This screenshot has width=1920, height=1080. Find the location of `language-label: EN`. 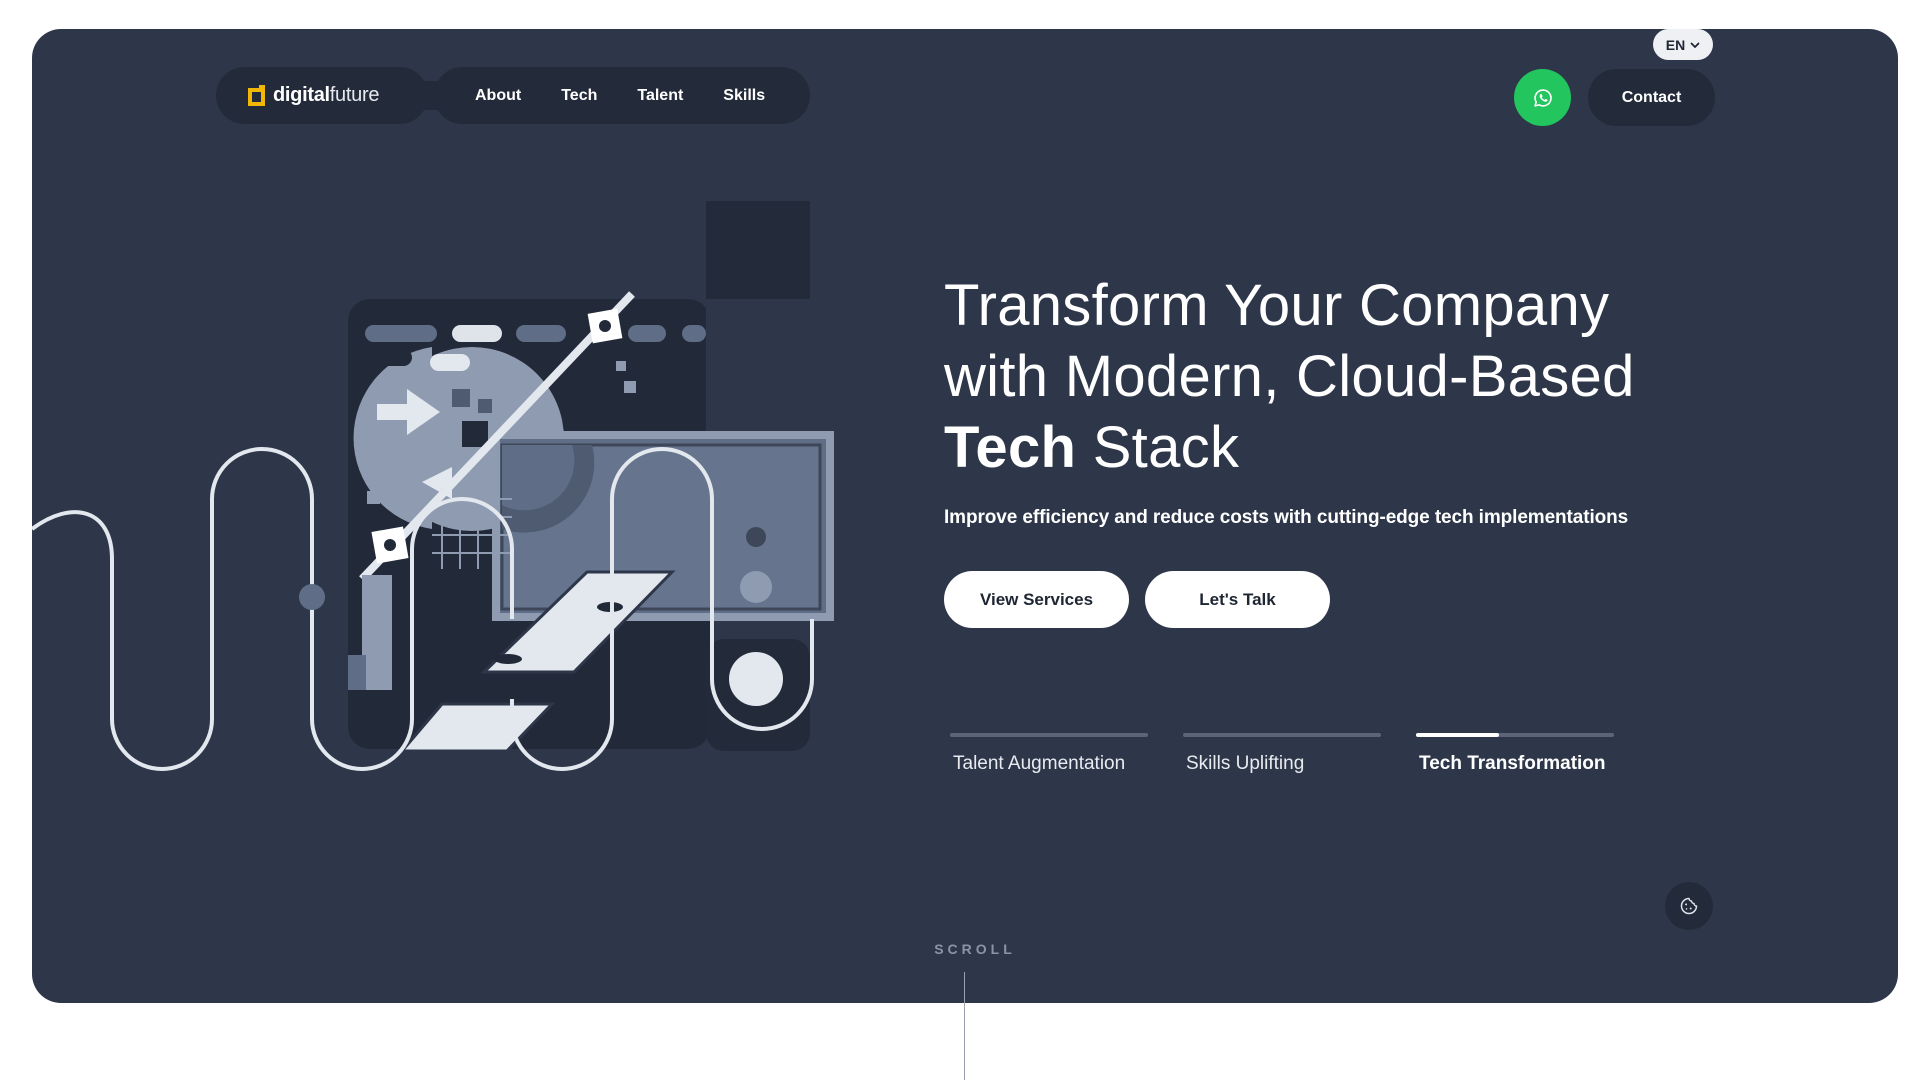

language-label: EN is located at coordinates (1675, 44).